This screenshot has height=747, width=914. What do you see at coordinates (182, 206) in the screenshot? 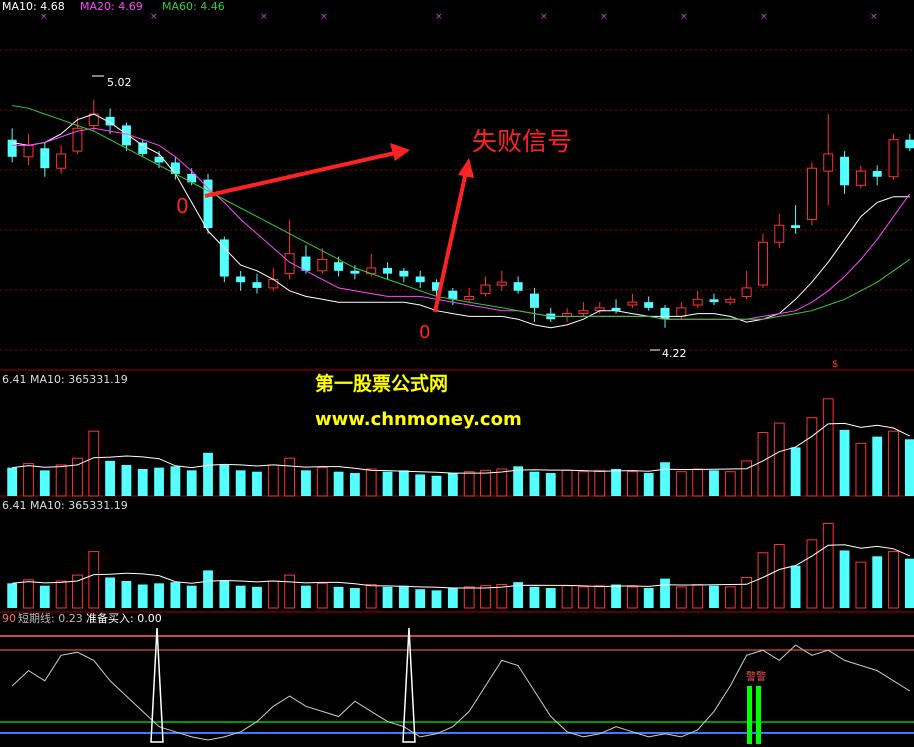
I see `failure-marker-1: 0` at bounding box center [182, 206].